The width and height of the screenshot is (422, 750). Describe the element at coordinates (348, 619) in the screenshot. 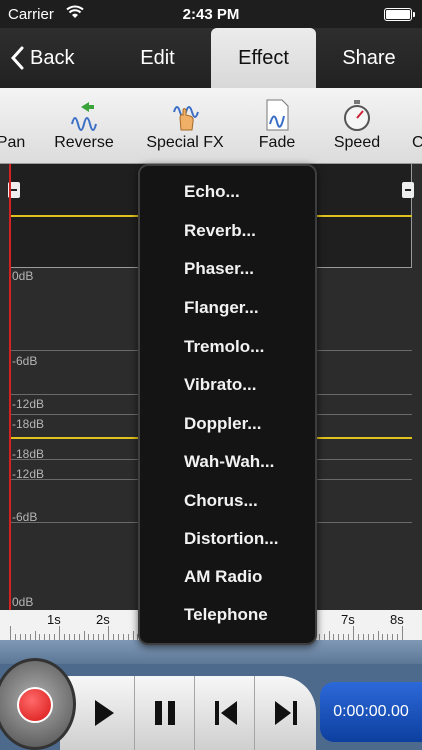

I see `ruler-label: 7s` at that location.